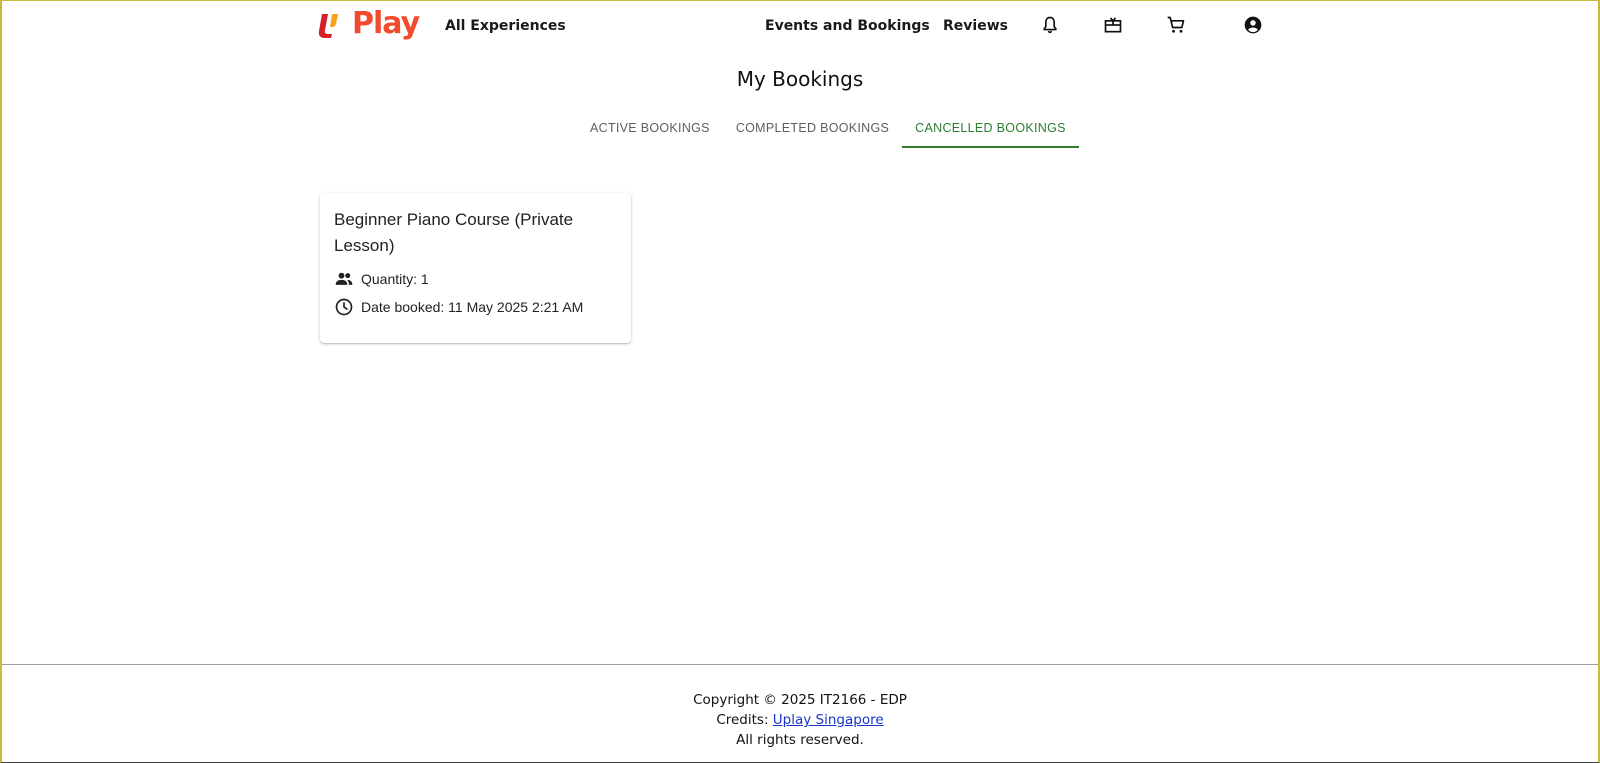  Describe the element at coordinates (505, 26) in the screenshot. I see `nav-all-experiences: All Experiences` at that location.